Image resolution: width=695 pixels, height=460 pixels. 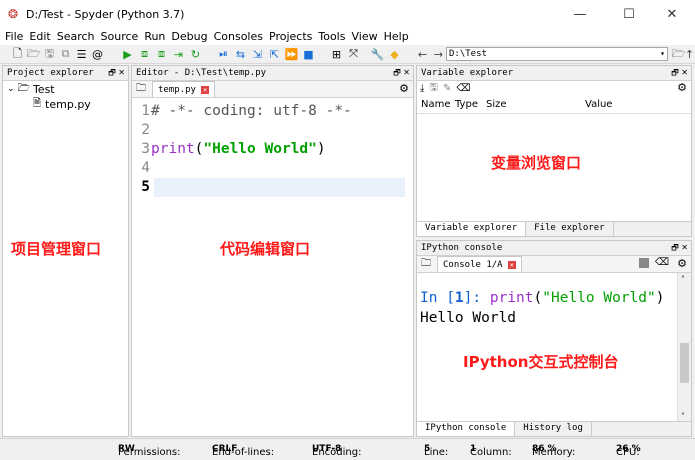 What do you see at coordinates (195, 54) in the screenshot?
I see `rerun-icon: ↻` at bounding box center [195, 54].